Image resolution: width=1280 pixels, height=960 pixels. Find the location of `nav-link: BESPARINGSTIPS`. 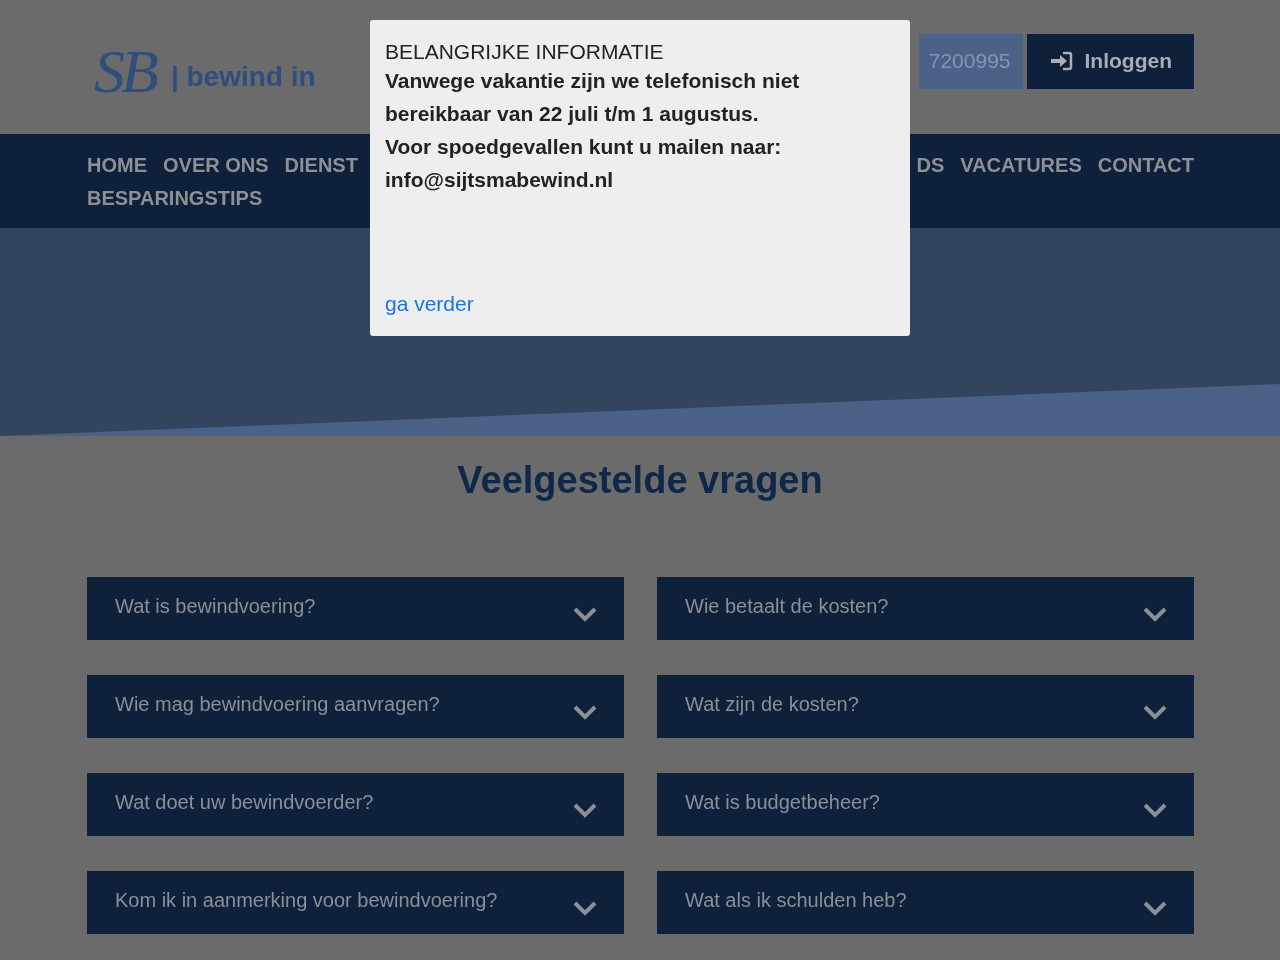

nav-link: BESPARINGSTIPS is located at coordinates (175, 198).